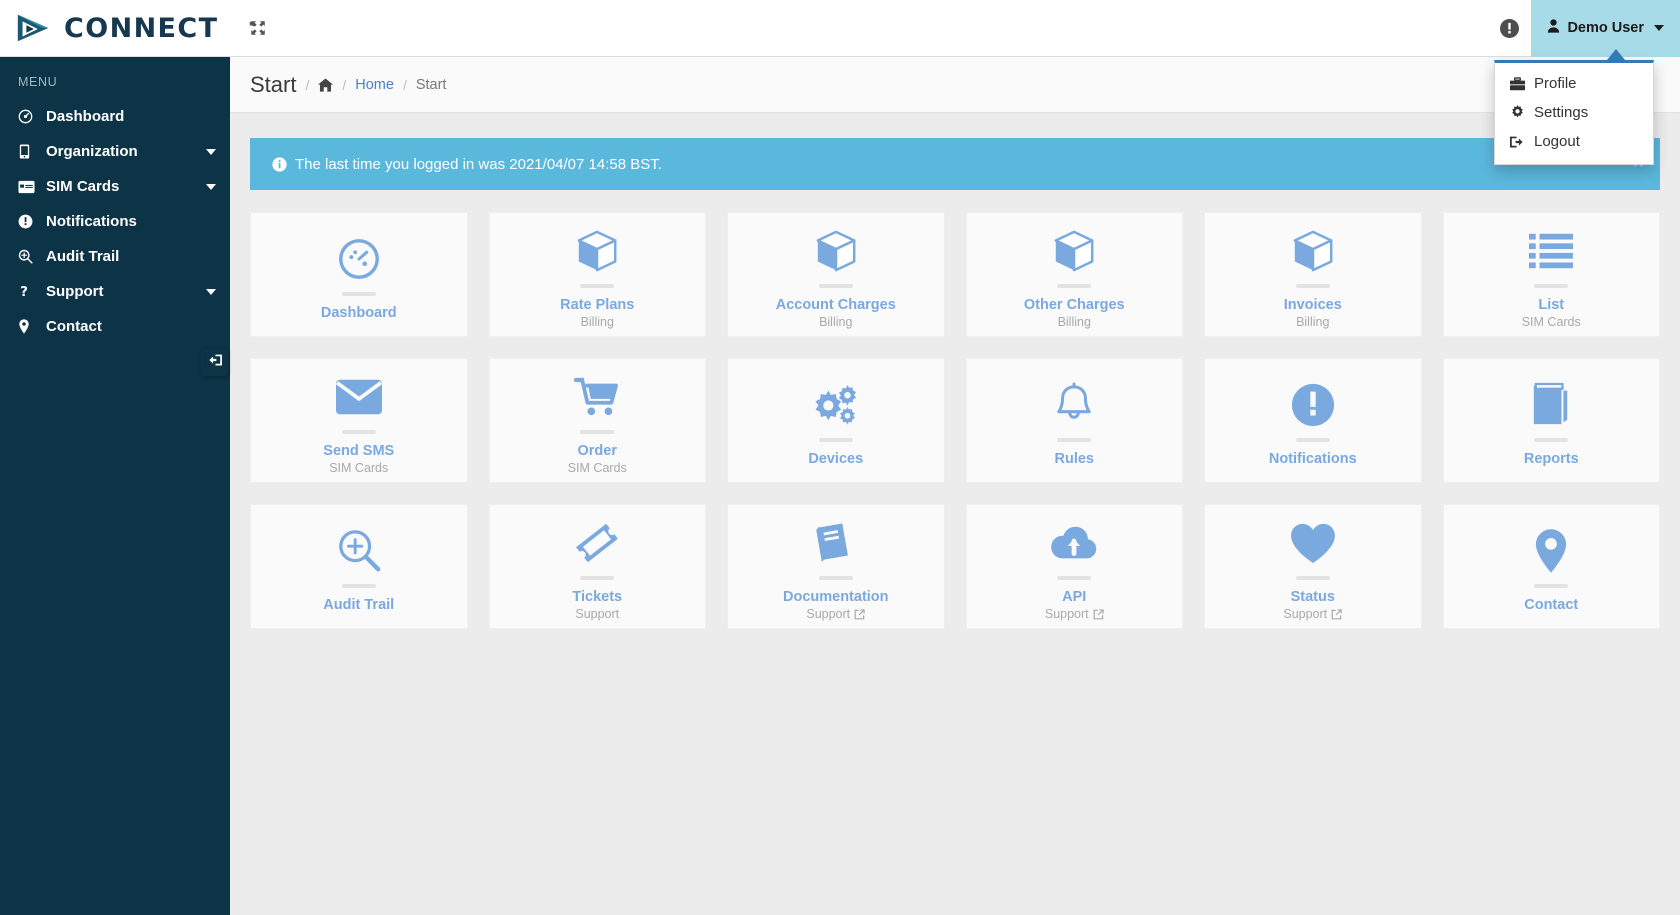 The height and width of the screenshot is (915, 1680). What do you see at coordinates (597, 397) in the screenshot?
I see `shopping-cart-icon` at bounding box center [597, 397].